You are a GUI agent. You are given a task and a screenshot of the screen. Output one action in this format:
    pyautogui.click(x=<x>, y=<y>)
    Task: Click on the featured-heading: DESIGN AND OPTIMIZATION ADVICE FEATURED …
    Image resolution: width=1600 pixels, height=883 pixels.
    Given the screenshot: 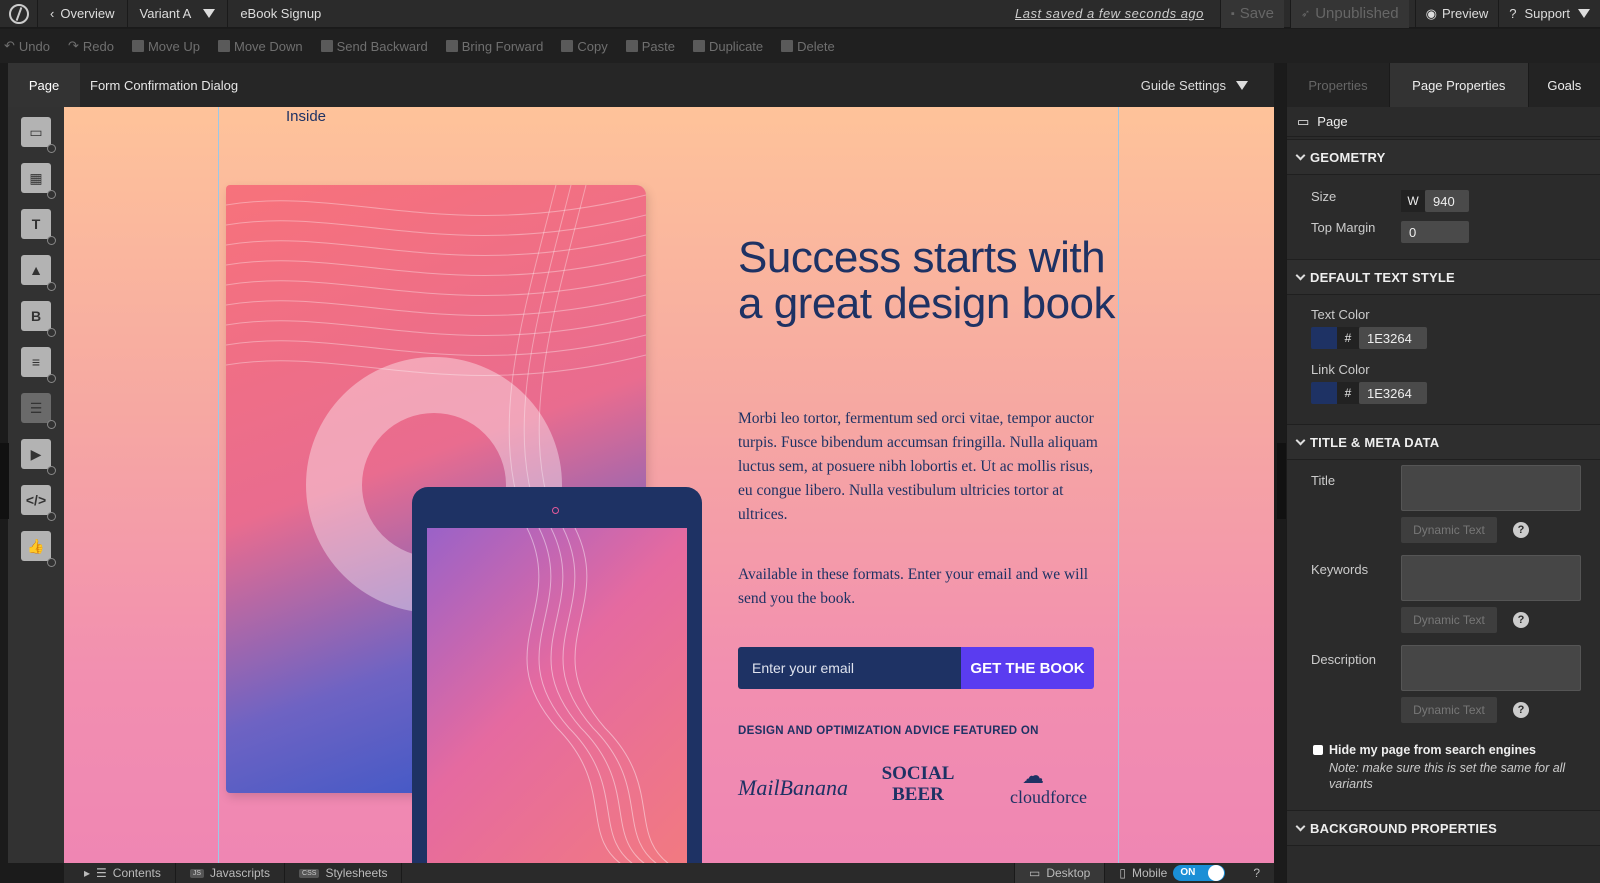 What is the action you would take?
    pyautogui.click(x=888, y=731)
    